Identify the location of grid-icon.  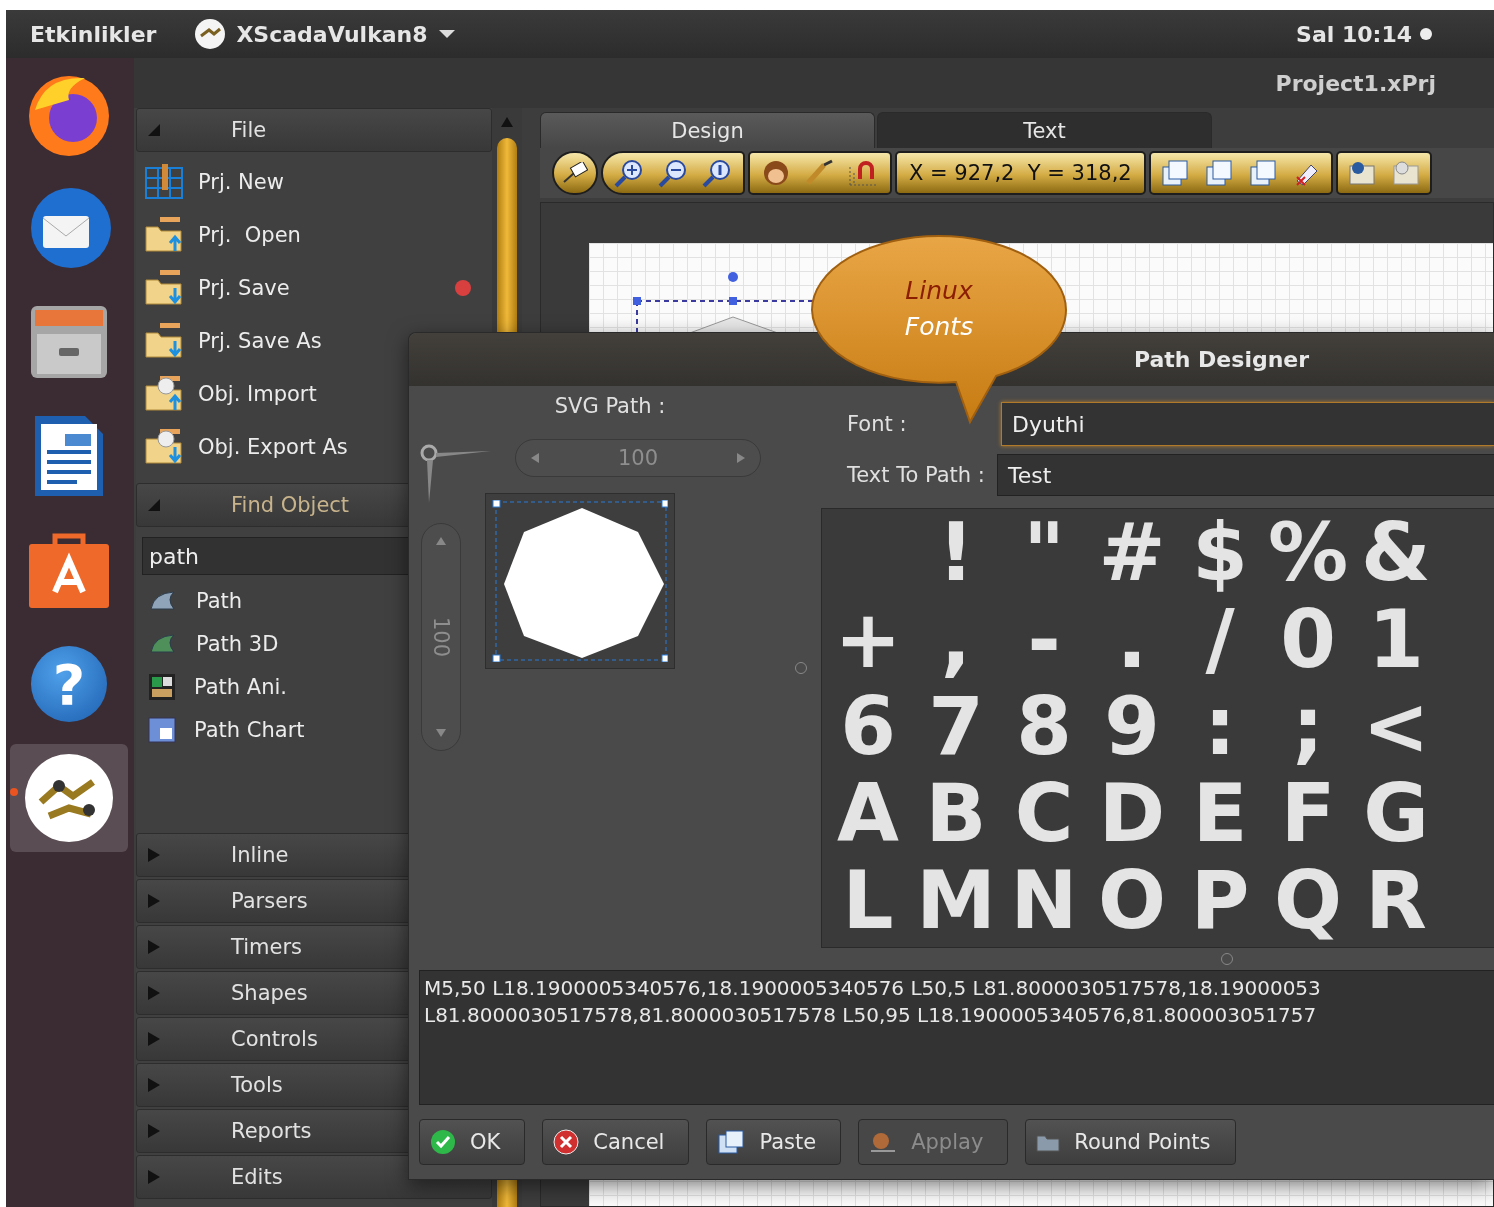
(165, 181).